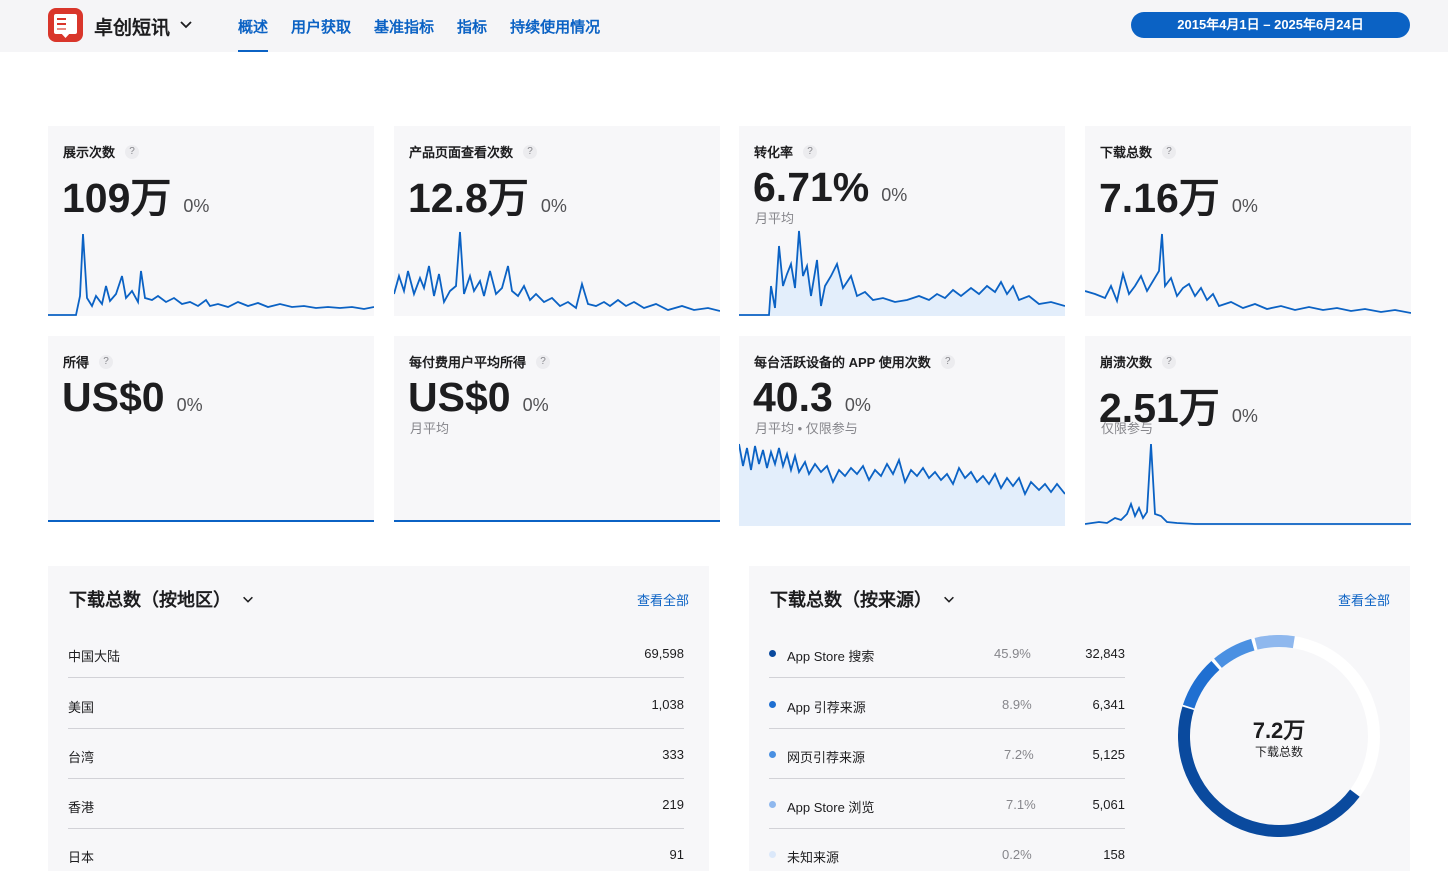  I want to click on row-value: 69,598, so click(664, 653).